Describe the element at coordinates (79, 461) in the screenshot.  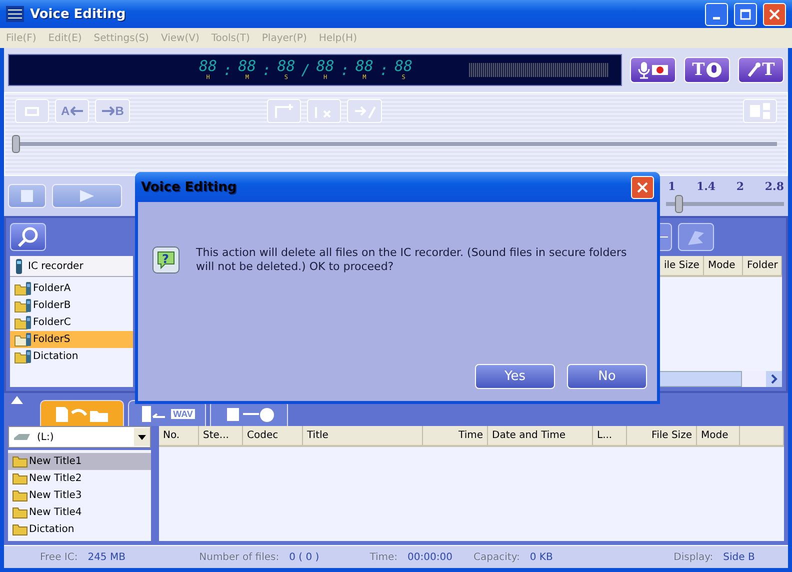
I see `tree-item: New Title1` at that location.